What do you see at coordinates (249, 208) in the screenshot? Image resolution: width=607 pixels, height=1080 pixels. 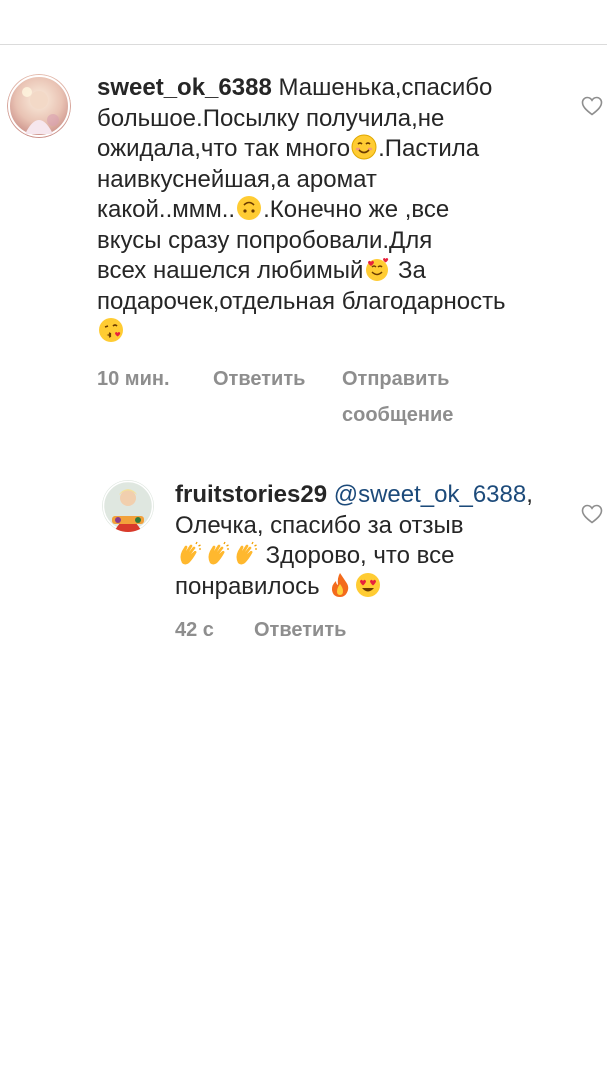 I see `upside-down-face-emoji` at bounding box center [249, 208].